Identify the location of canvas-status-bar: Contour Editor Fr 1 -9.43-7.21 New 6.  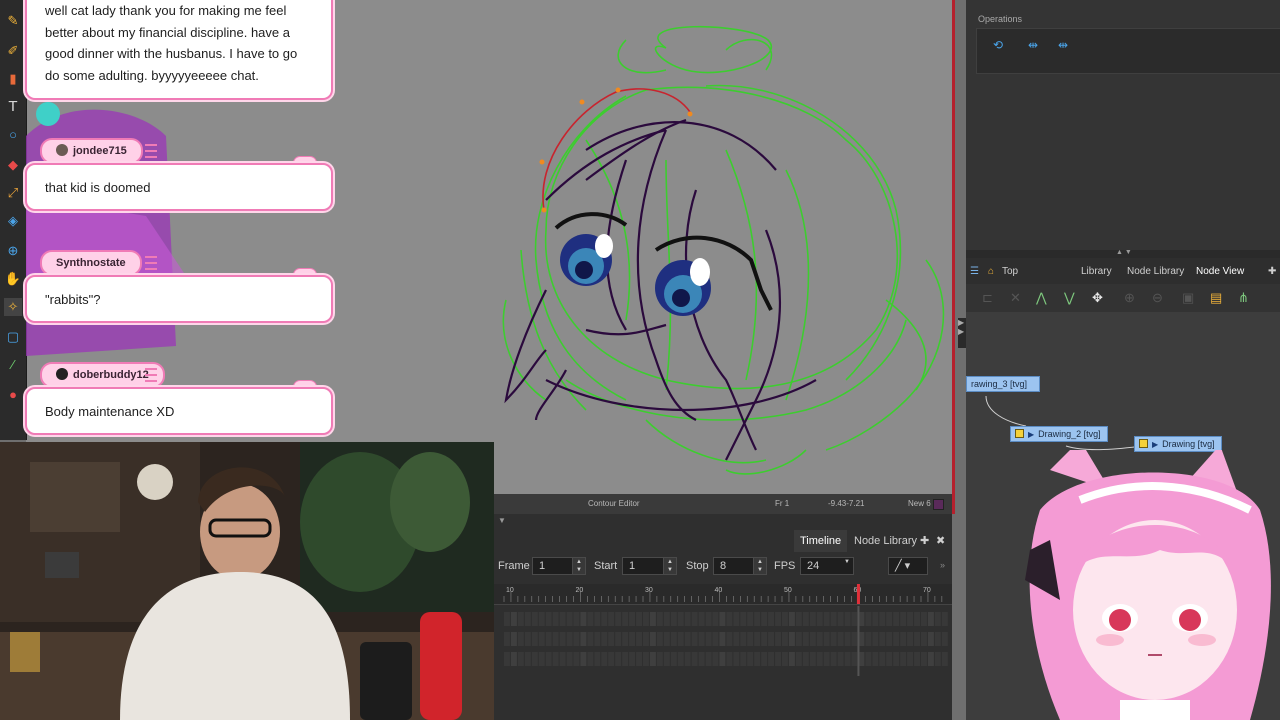
(723, 504).